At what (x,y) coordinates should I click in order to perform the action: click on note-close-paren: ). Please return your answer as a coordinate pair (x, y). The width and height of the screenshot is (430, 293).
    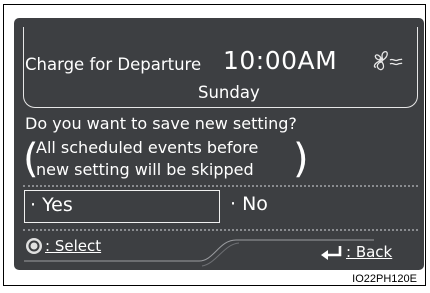
    Looking at the image, I should click on (301, 159).